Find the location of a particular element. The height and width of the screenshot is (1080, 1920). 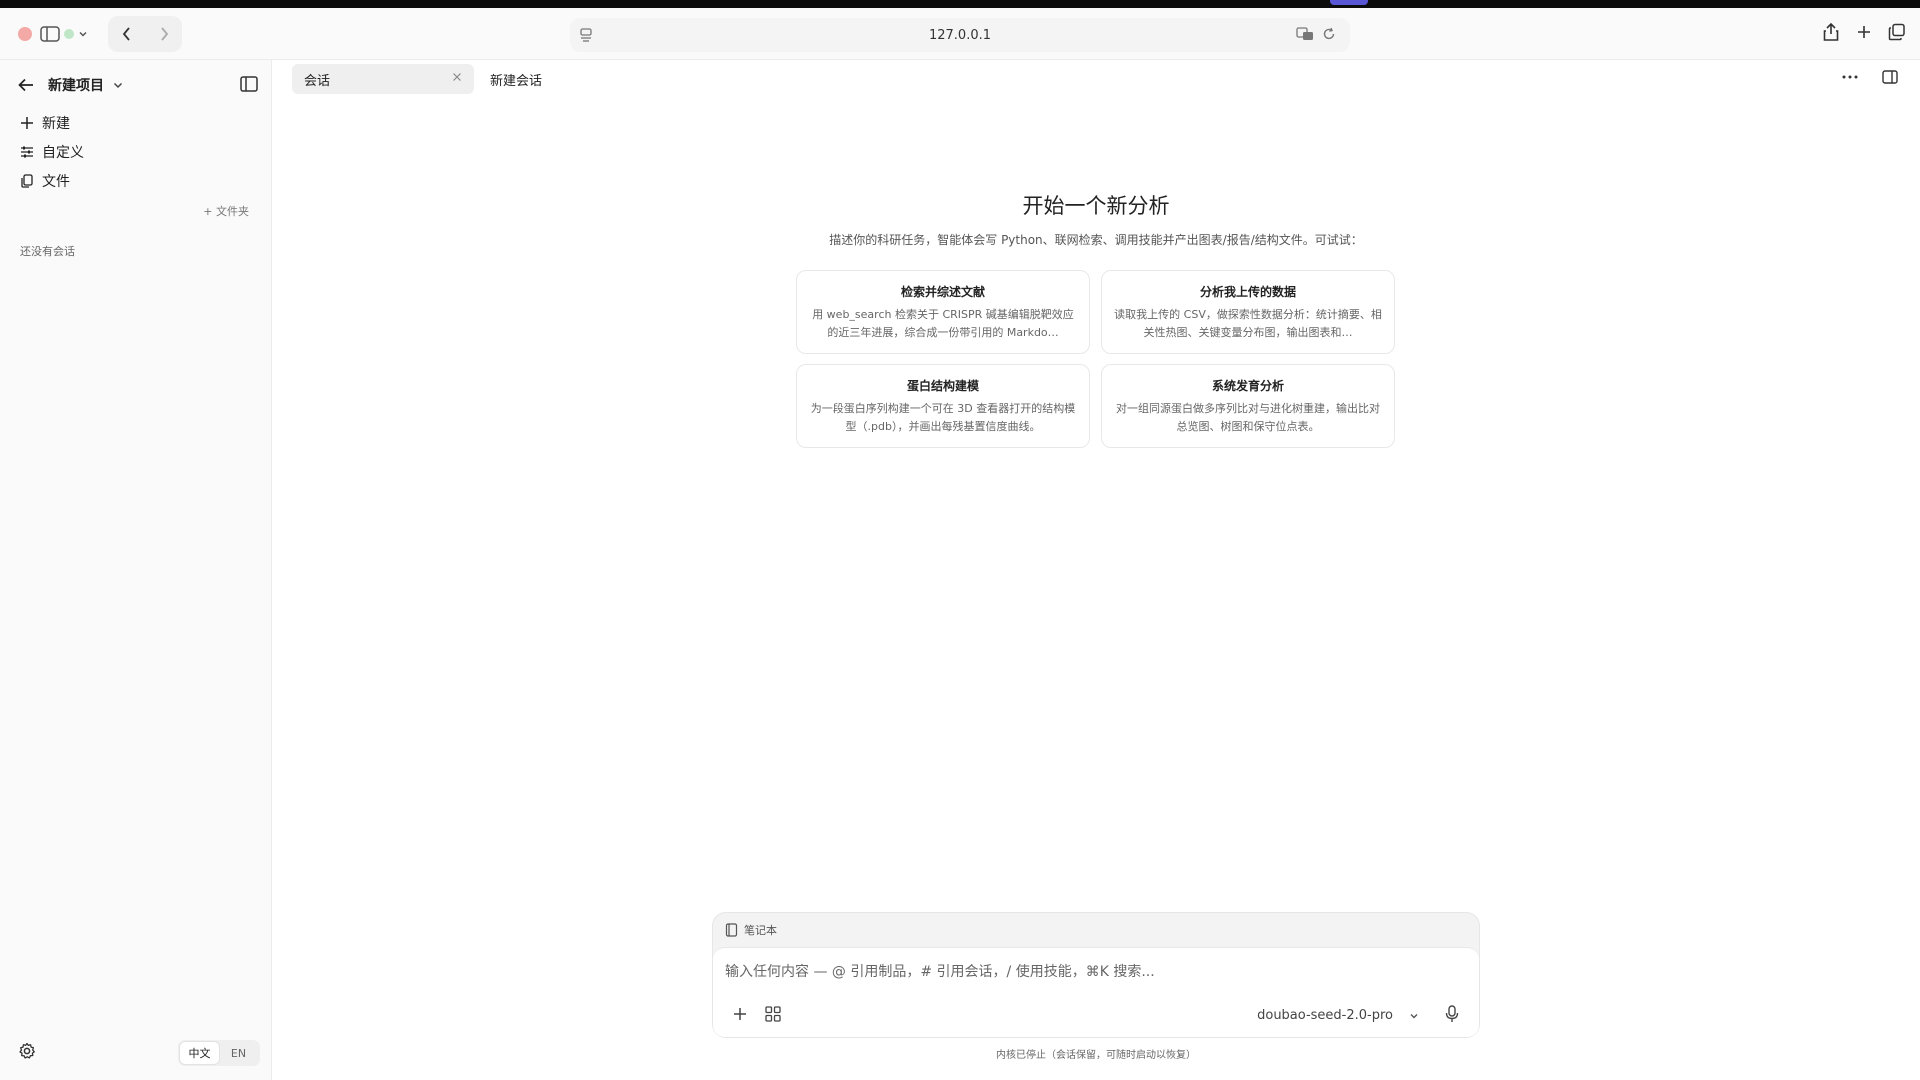

address-bar: 127.0.0.1 is located at coordinates (960, 35).